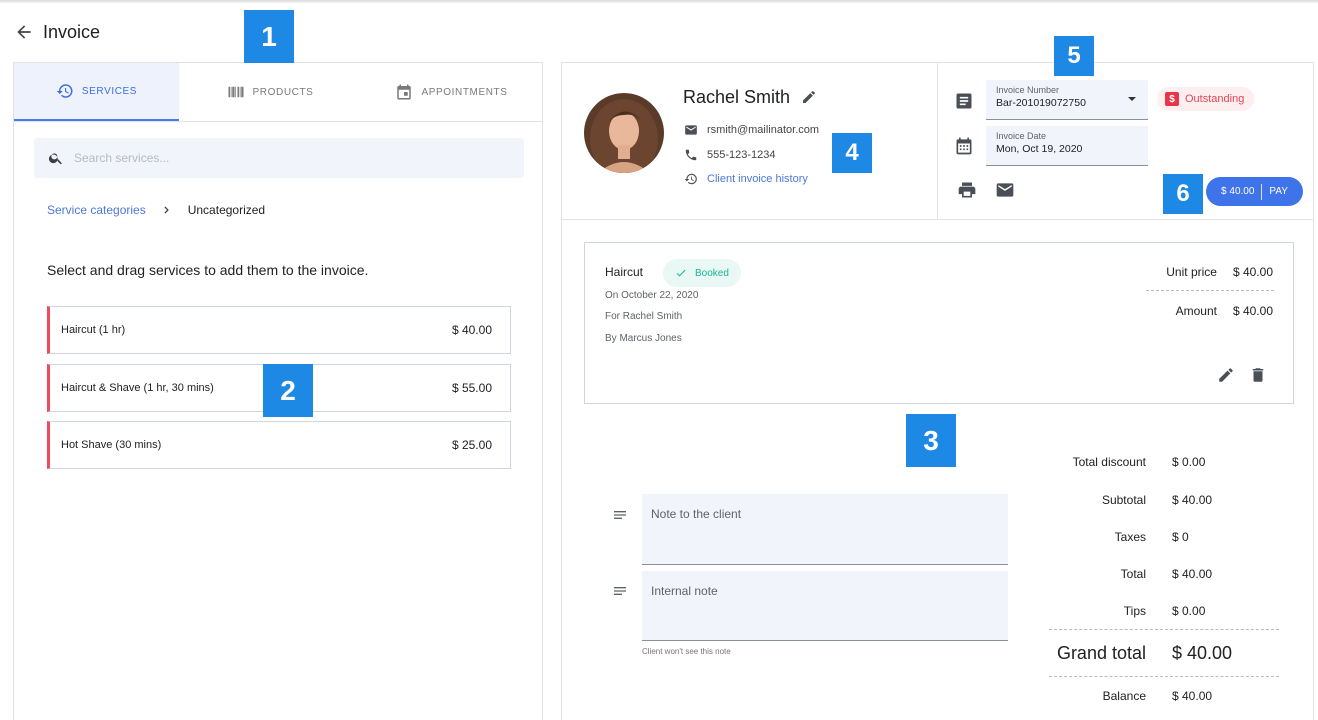  Describe the element at coordinates (284, 158) in the screenshot. I see `search-input` at that location.